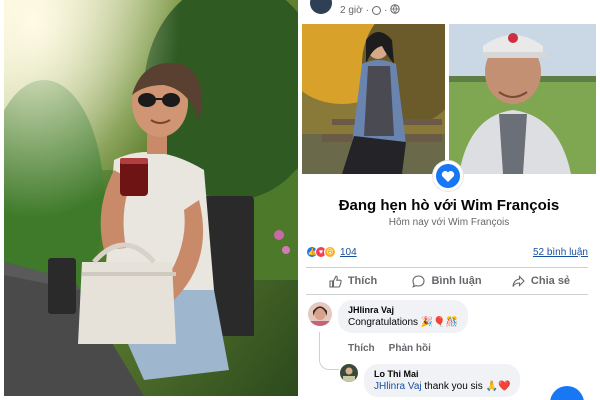  What do you see at coordinates (349, 373) in the screenshot?
I see `reply-avatar` at bounding box center [349, 373].